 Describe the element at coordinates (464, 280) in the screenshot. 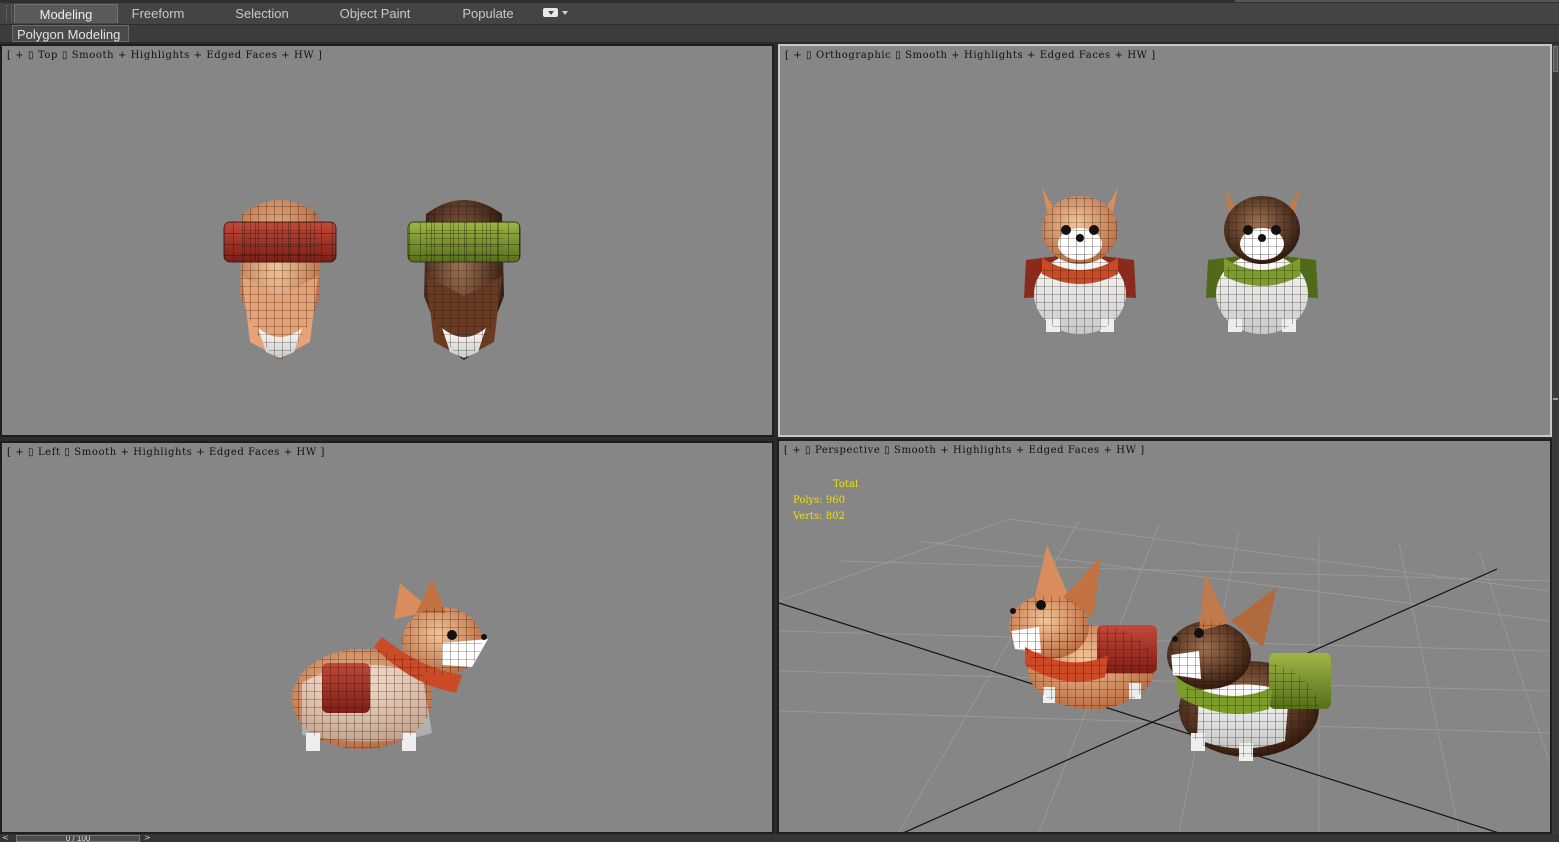

I see `corgi-dark-top` at that location.